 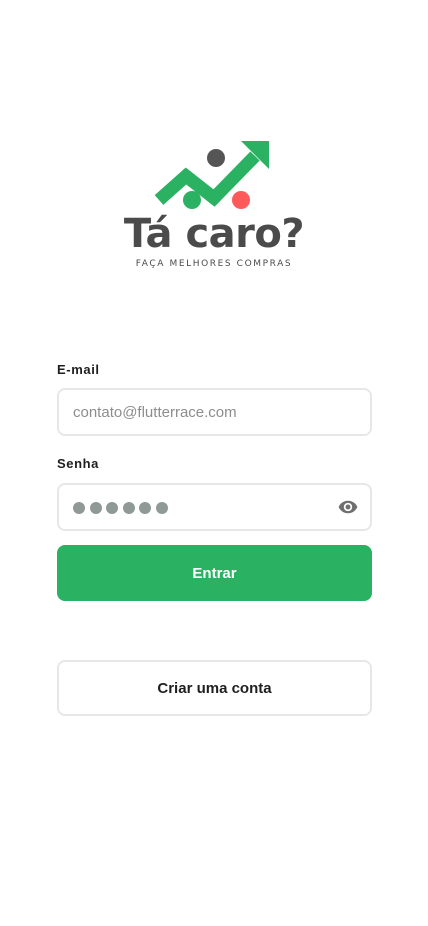 I want to click on logo-chart-icon, so click(x=211, y=175).